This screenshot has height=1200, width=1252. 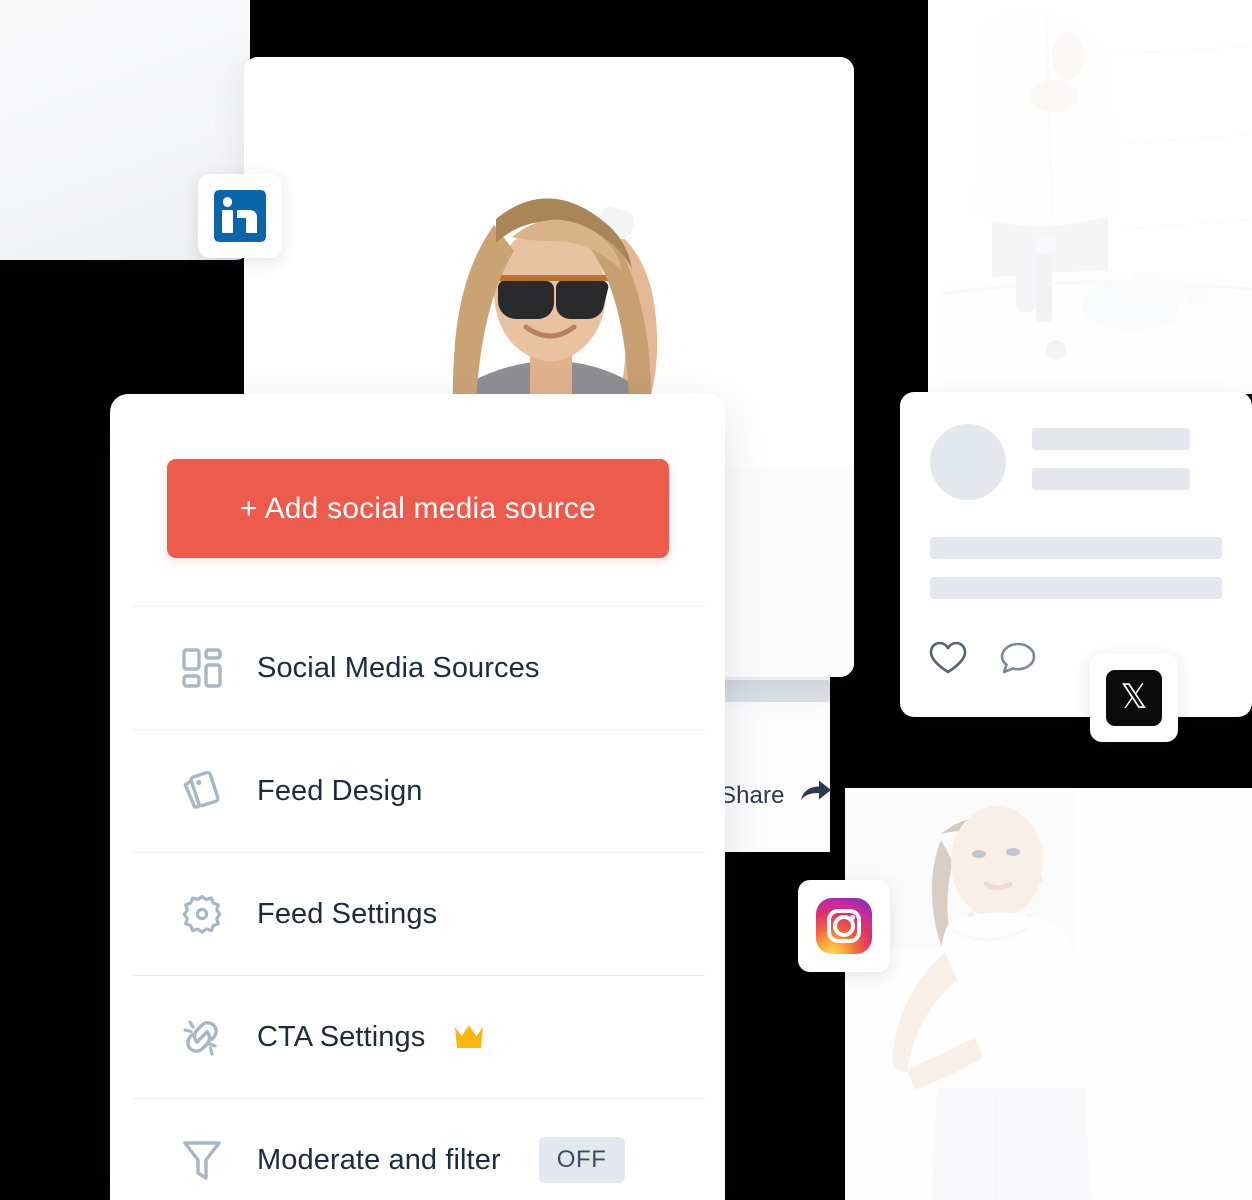 What do you see at coordinates (948, 660) in the screenshot?
I see `heart-icon` at bounding box center [948, 660].